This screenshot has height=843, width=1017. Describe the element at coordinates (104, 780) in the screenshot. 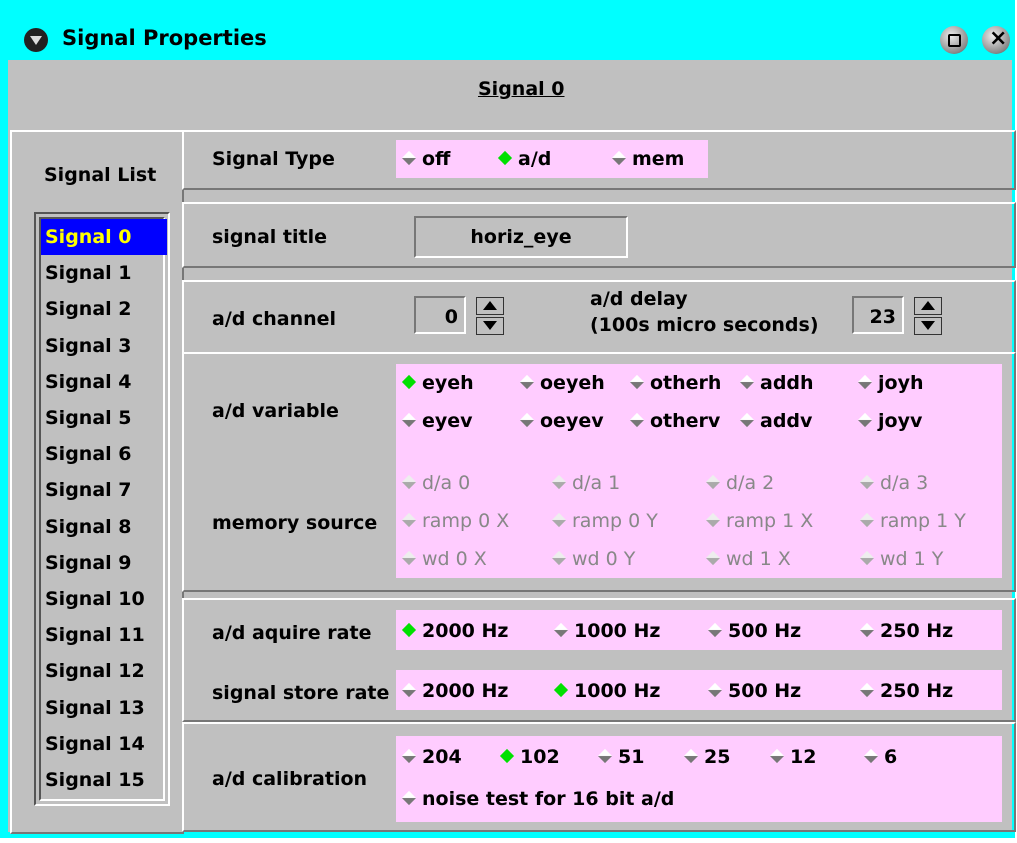

I see `signal-list-item: Signal 15` at that location.